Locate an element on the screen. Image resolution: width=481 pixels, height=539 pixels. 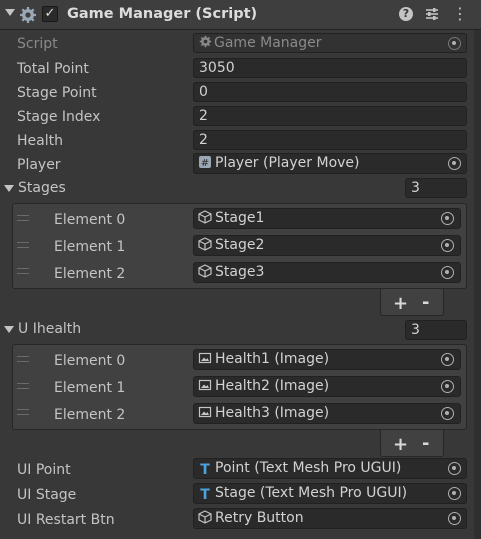
stages-element-0-value: Stage1 is located at coordinates (240, 218).